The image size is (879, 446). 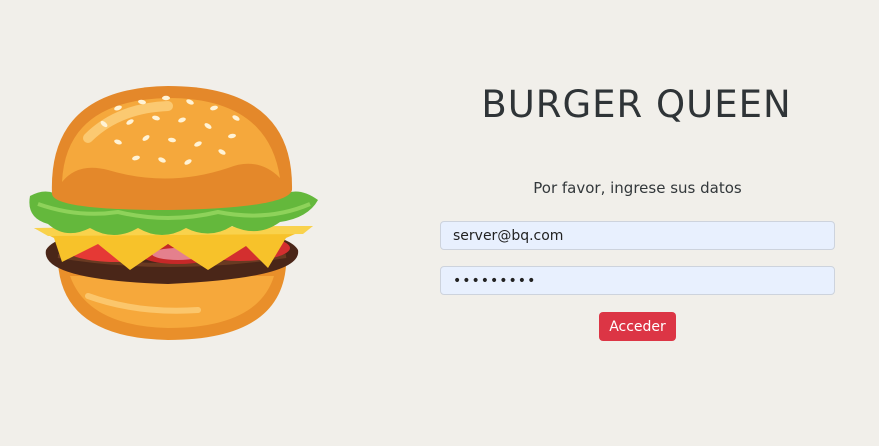 What do you see at coordinates (637, 280) in the screenshot?
I see `password-field` at bounding box center [637, 280].